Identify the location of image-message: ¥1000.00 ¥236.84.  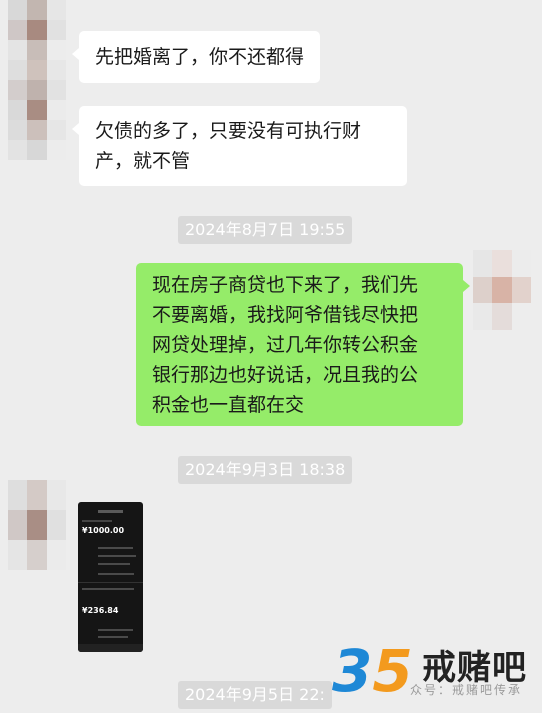
(110, 577).